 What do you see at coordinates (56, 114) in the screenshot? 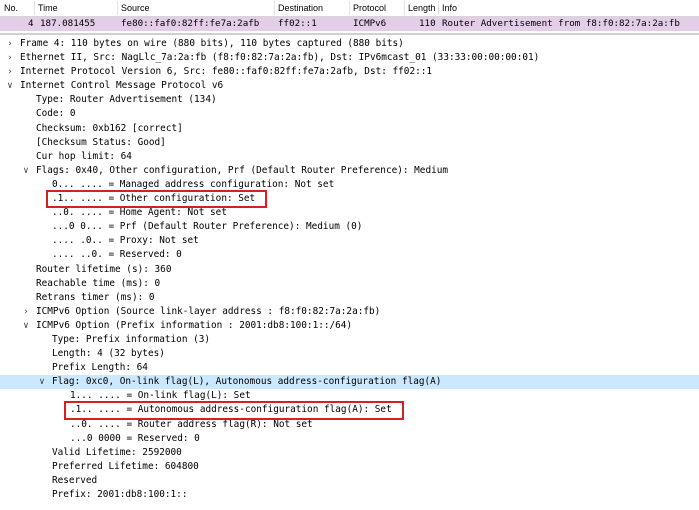
I see `tree-item-label: Code: 0` at bounding box center [56, 114].